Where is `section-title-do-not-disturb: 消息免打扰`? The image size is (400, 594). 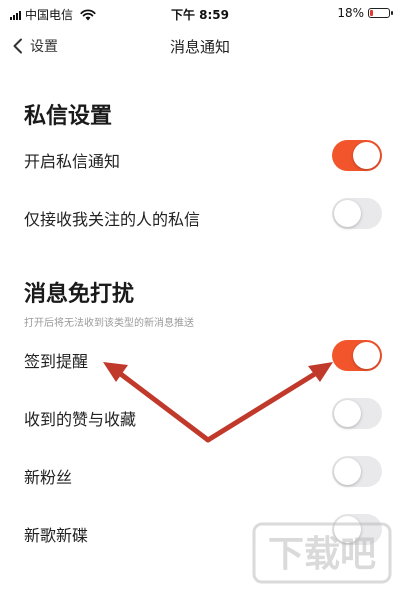
section-title-do-not-disturb: 消息免打扰 is located at coordinates (79, 294).